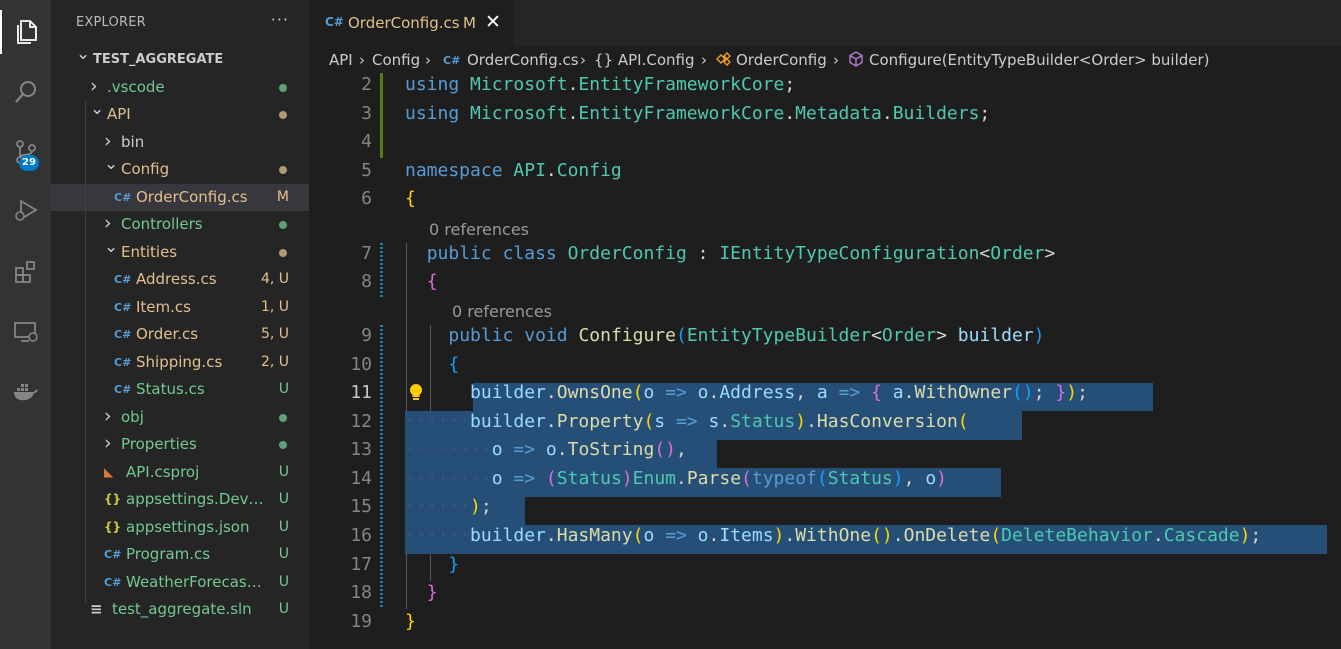 The height and width of the screenshot is (649, 1341). What do you see at coordinates (162, 224) in the screenshot?
I see `tree-item-label: Controllers` at bounding box center [162, 224].